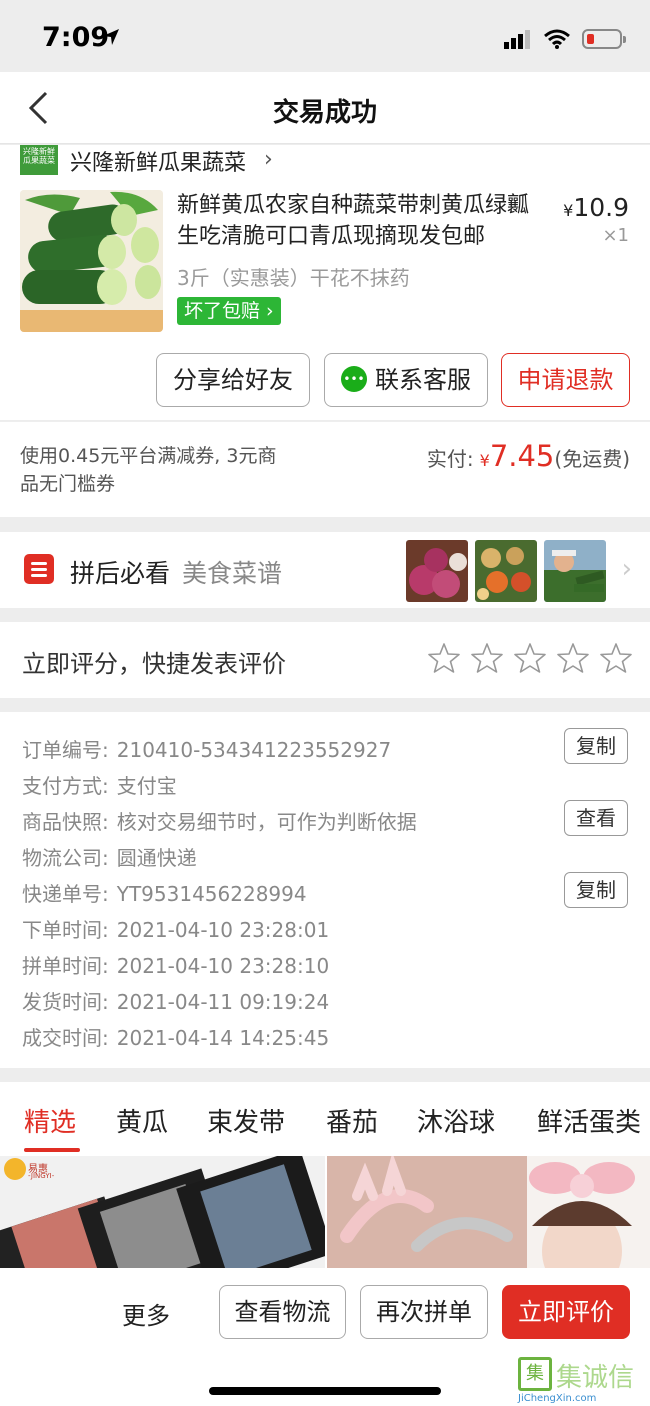 This screenshot has height=1406, width=650. I want to click on feed-item-towels: 易惠 -JINGYI-, so click(167, 1212).